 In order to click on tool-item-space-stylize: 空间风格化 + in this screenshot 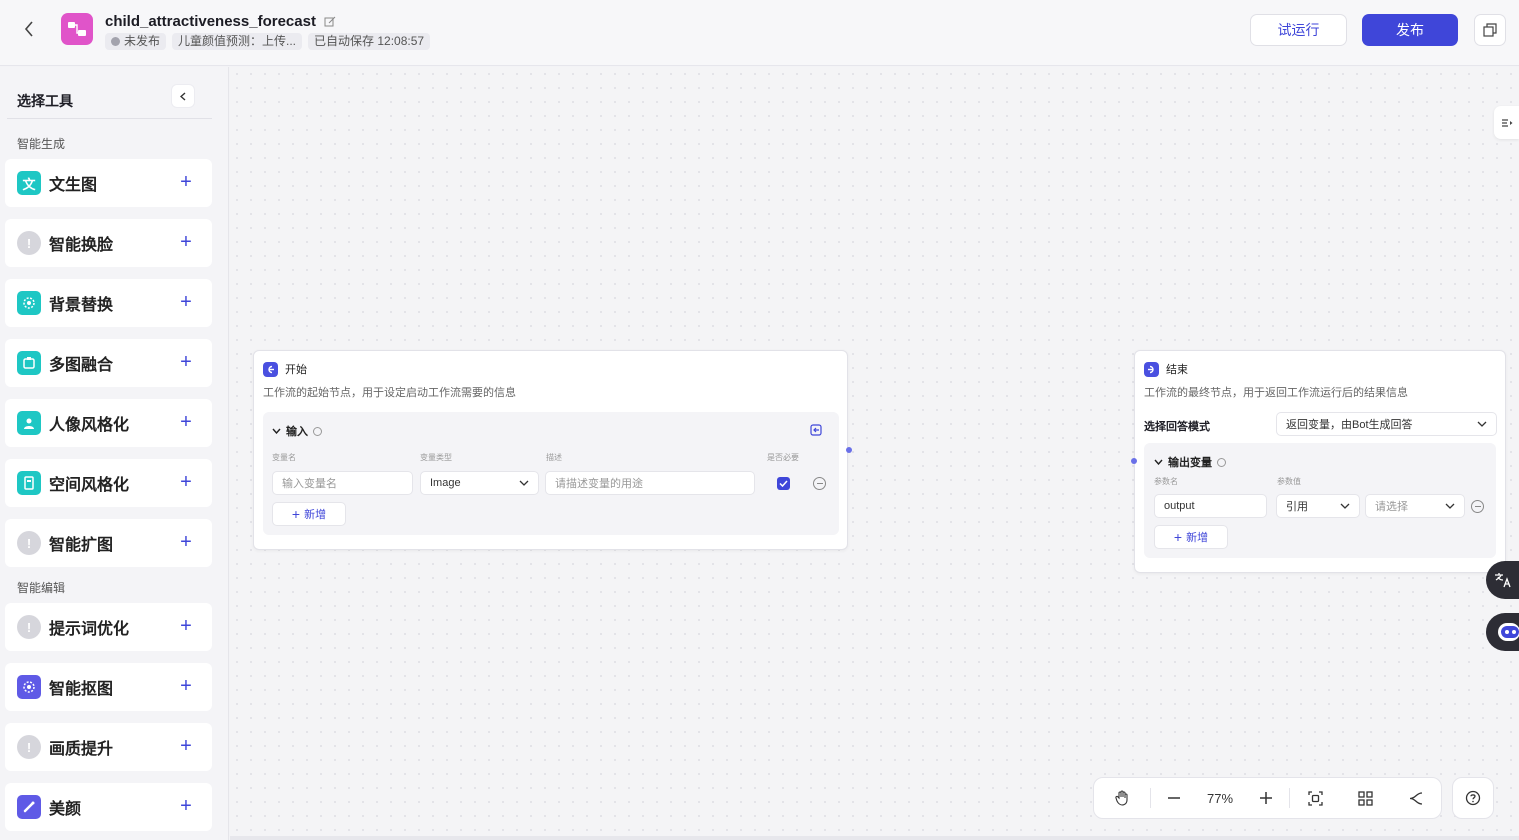, I will do `click(108, 483)`.